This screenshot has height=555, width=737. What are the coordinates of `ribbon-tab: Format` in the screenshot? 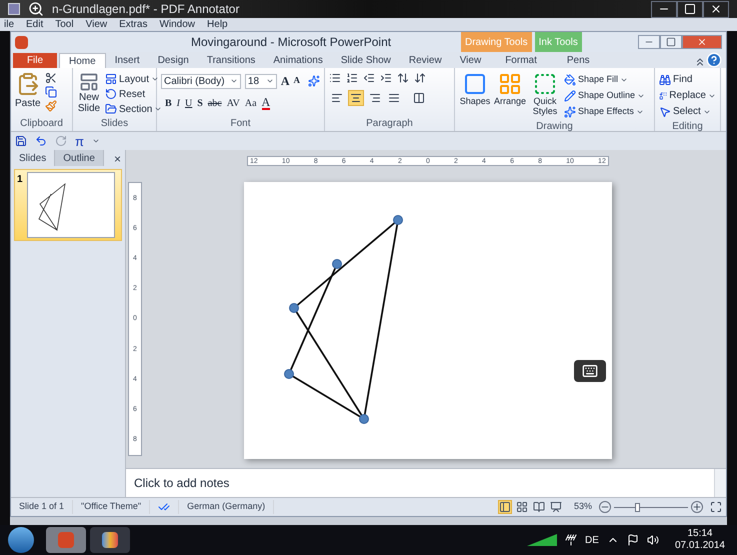 It's located at (521, 60).